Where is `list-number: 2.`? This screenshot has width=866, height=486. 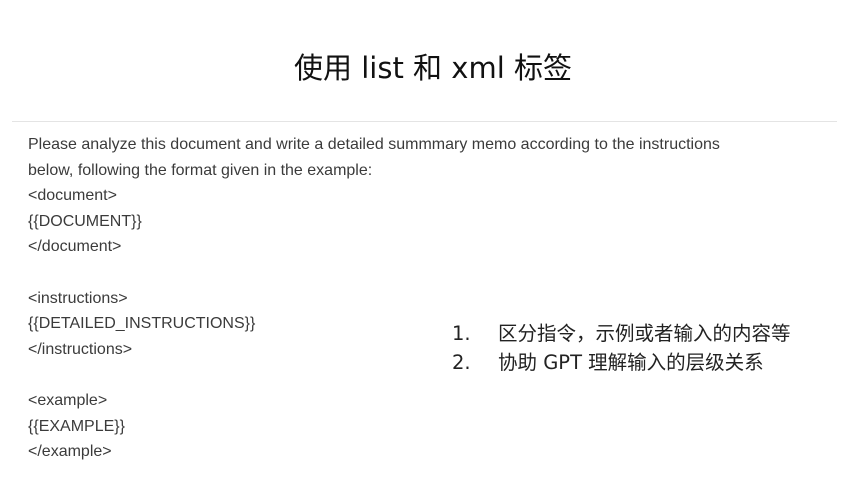
list-number: 2. is located at coordinates (461, 362).